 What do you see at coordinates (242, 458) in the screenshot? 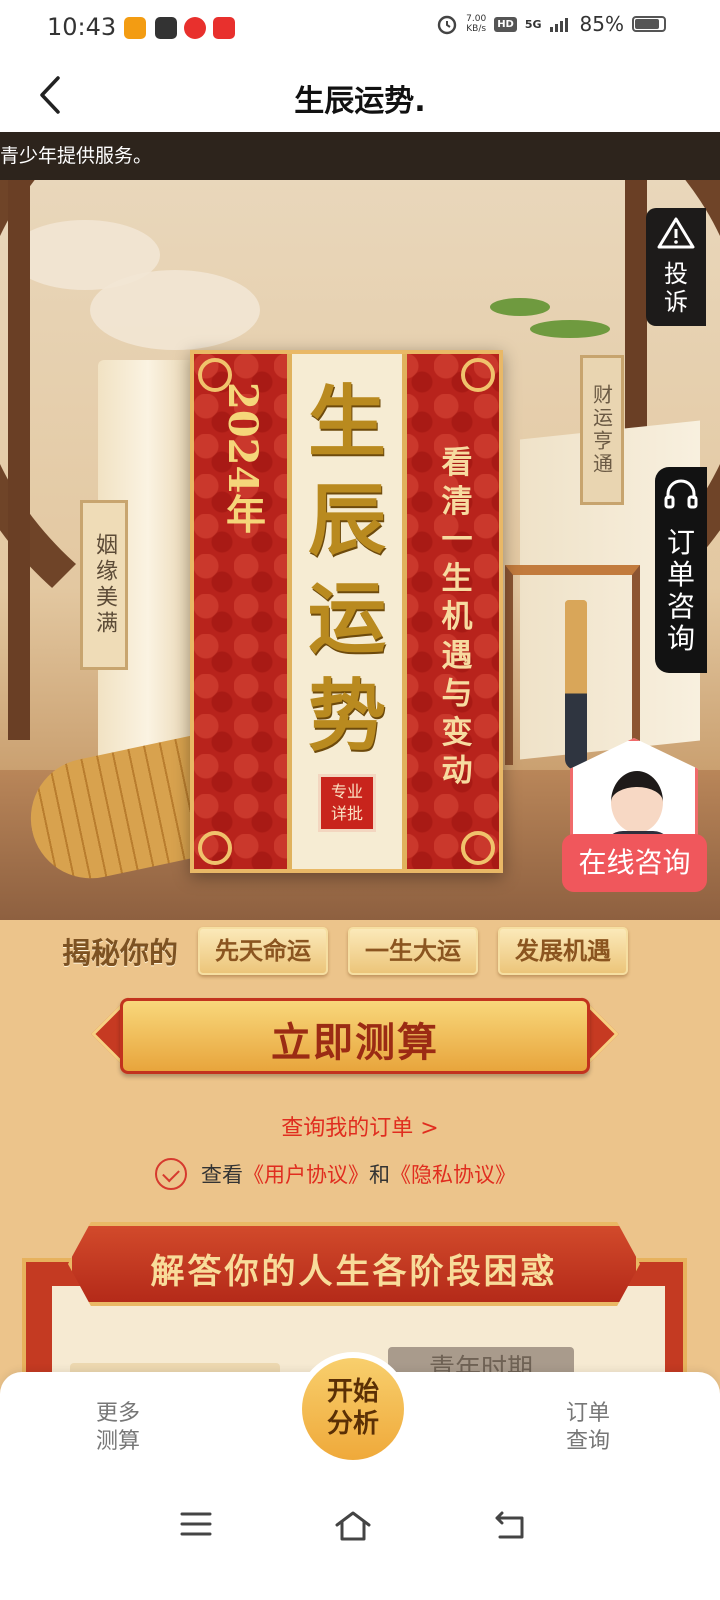
I see `poster-year: 2024年` at bounding box center [242, 458].